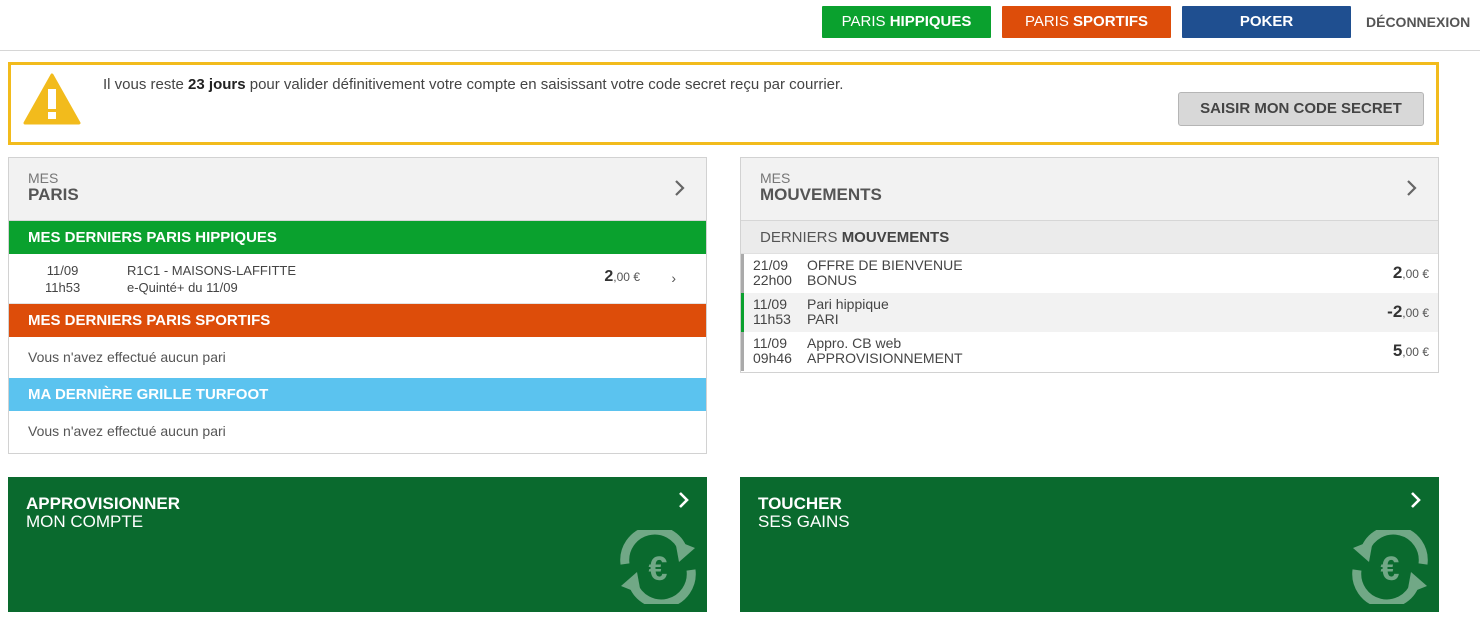 The width and height of the screenshot is (1480, 627). Describe the element at coordinates (1418, 22) in the screenshot. I see `logout-link: DÉCONNEXION` at that location.